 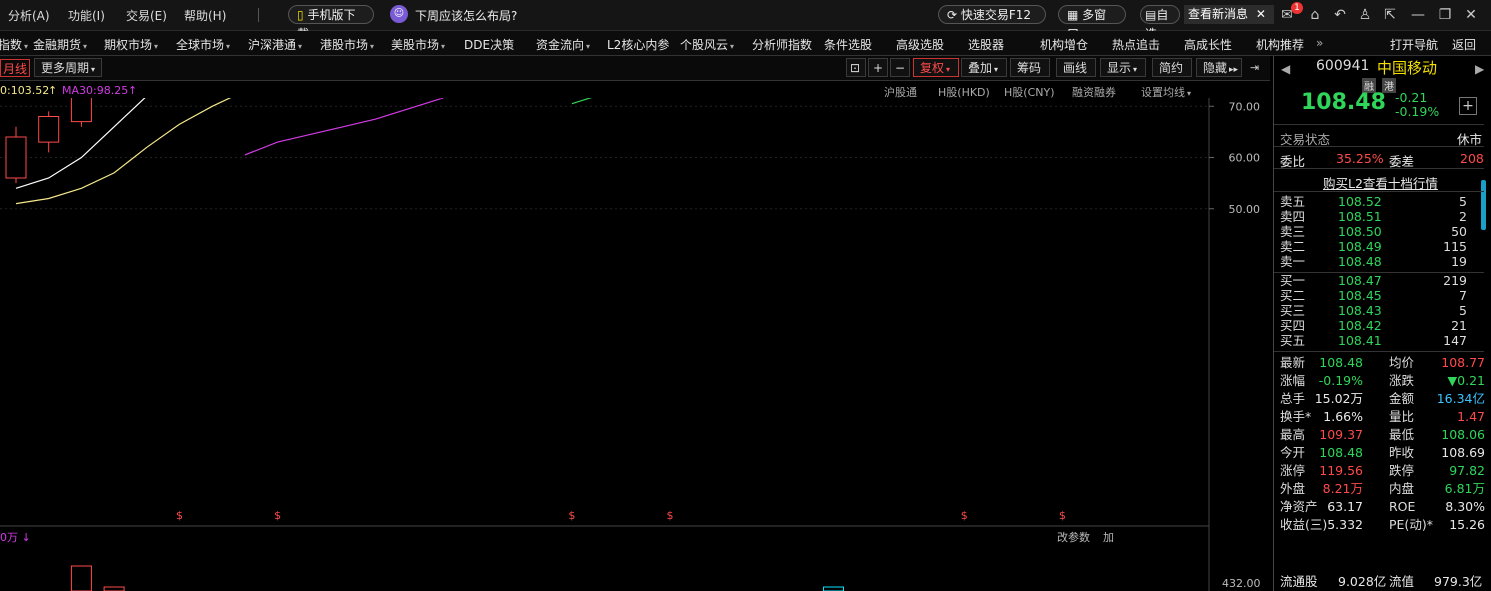 What do you see at coordinates (1463, 216) in the screenshot?
I see `ask-volume: 2` at bounding box center [1463, 216].